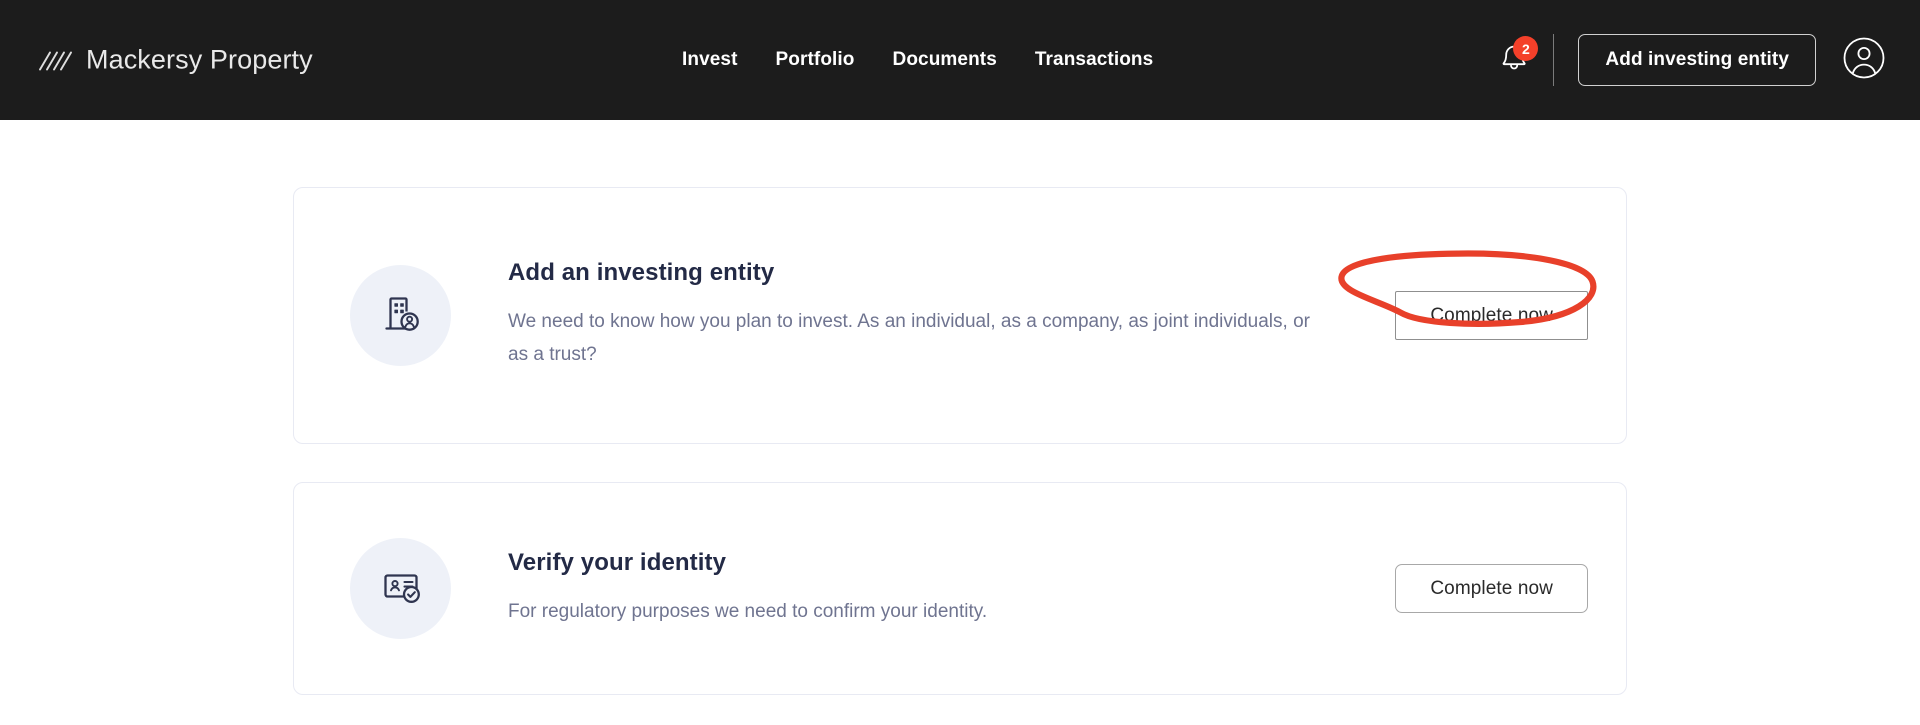 The height and width of the screenshot is (725, 1920). I want to click on complete-now-button-verify-identity: Complete now, so click(1491, 588).